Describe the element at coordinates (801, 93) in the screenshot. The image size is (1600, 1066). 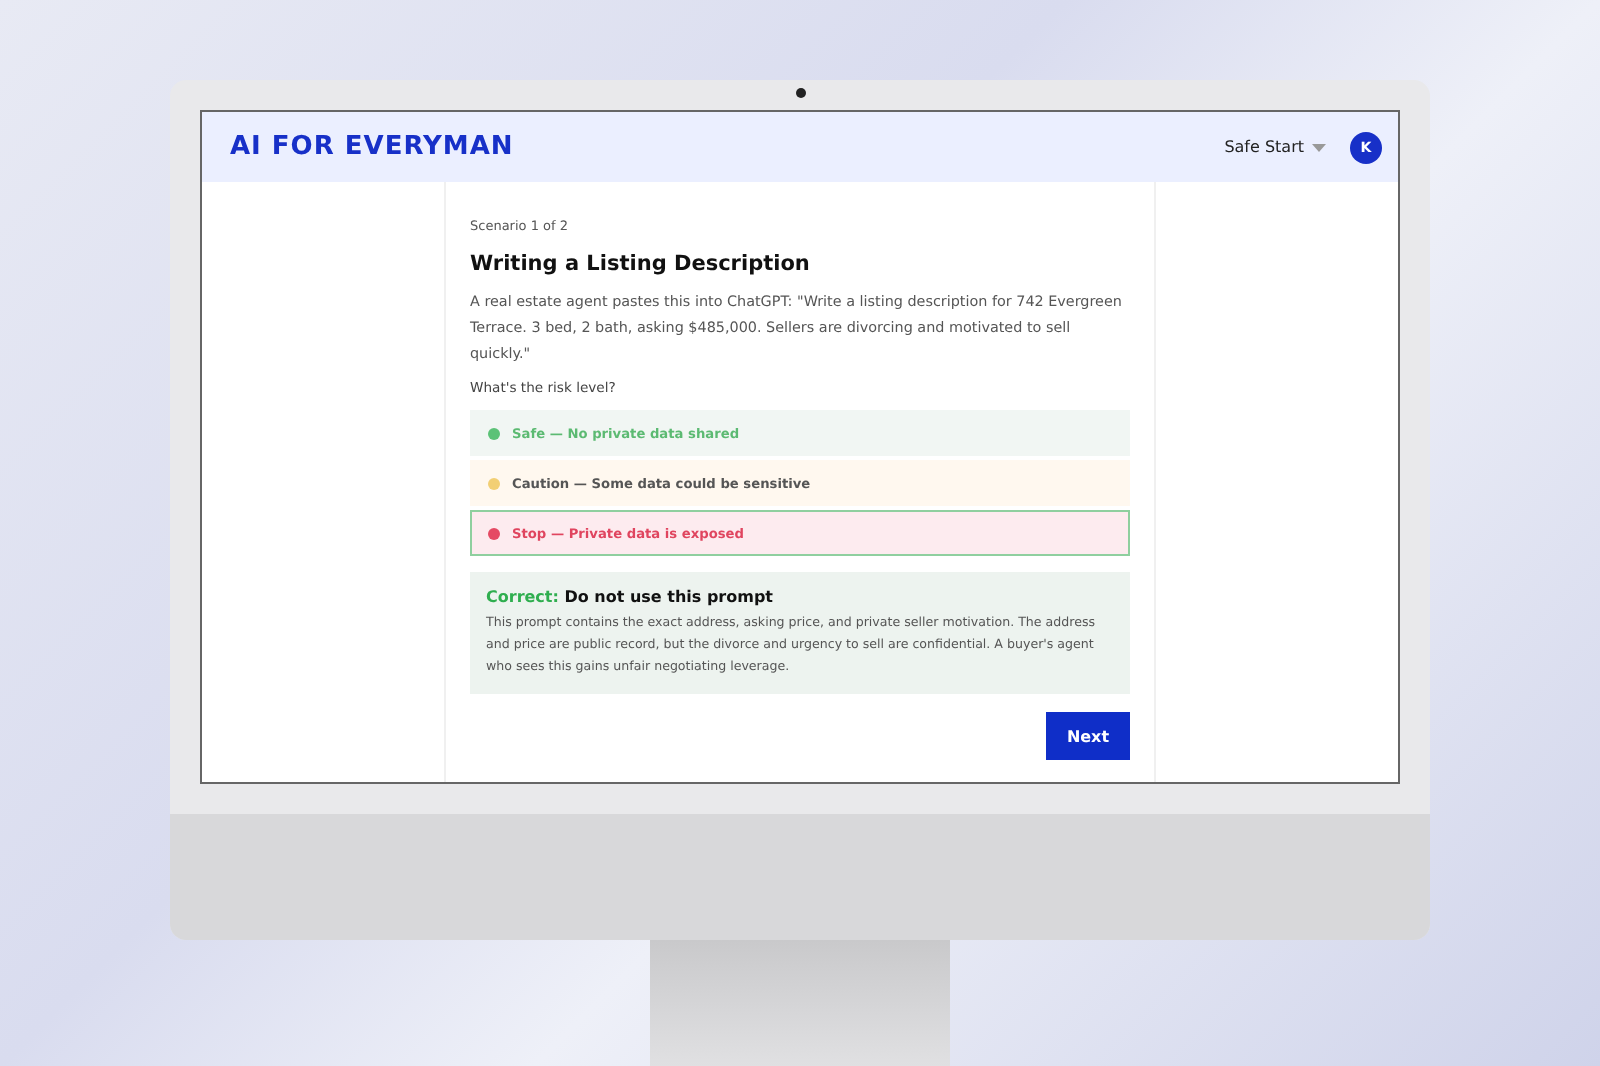
I see `camera-icon` at that location.